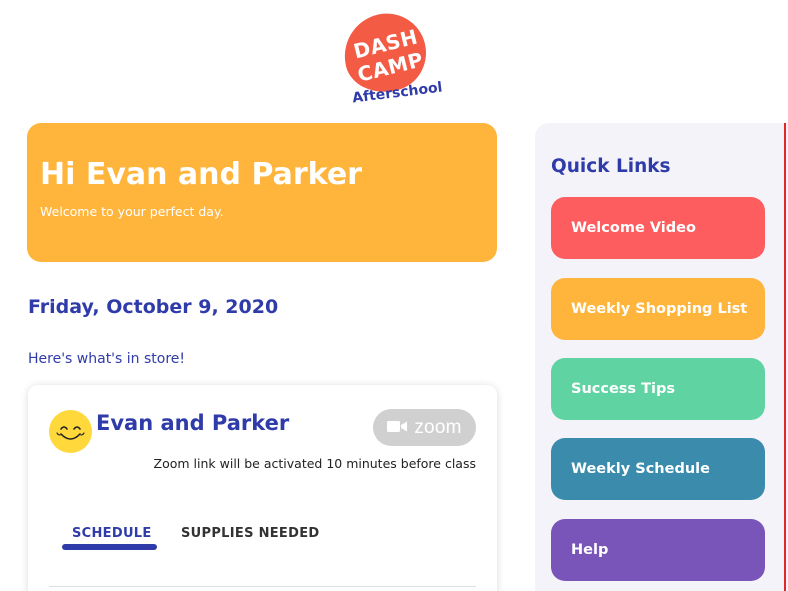 This screenshot has height=591, width=788. I want to click on smiley-face-icon, so click(70, 431).